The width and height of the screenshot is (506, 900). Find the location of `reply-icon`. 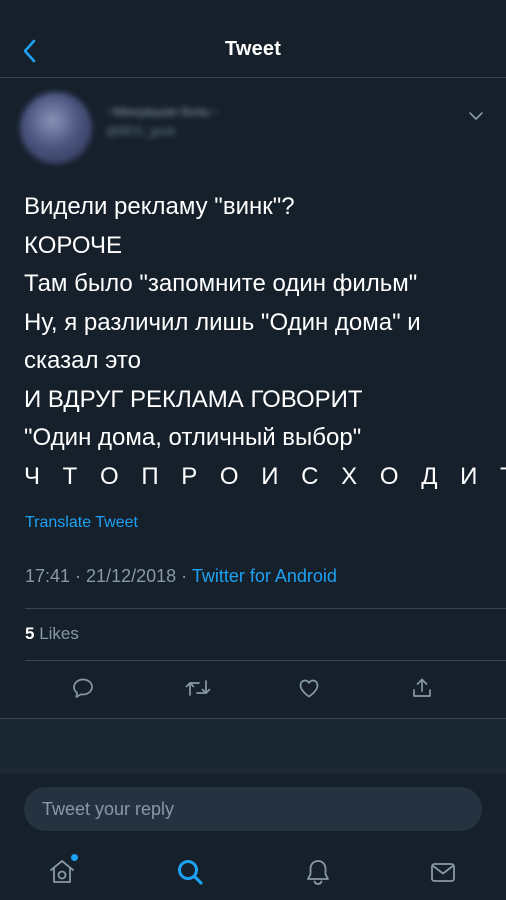

reply-icon is located at coordinates (83, 688).